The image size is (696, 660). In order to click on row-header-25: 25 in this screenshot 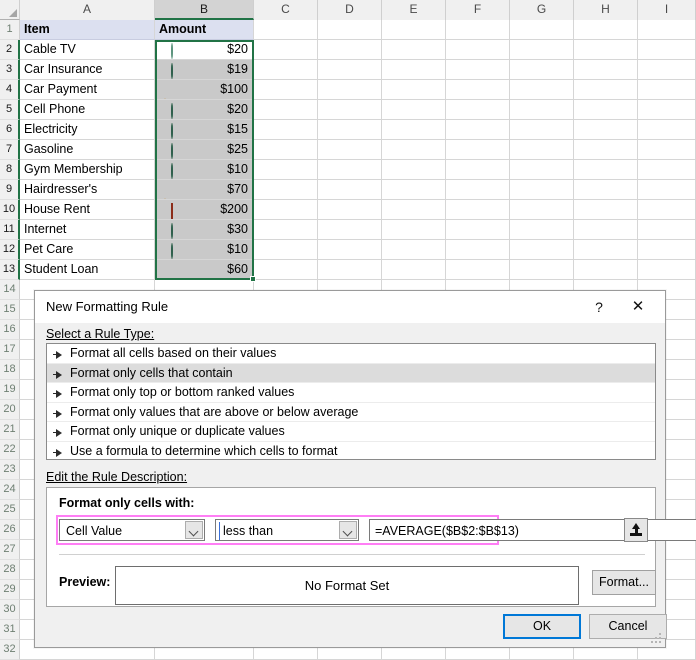, I will do `click(10, 510)`.